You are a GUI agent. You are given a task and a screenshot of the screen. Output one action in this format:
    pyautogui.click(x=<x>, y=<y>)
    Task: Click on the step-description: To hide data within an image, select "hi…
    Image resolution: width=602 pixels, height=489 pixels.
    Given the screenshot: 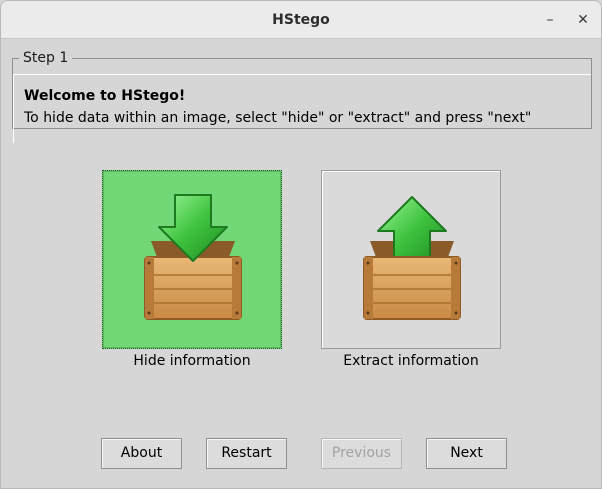 What is the action you would take?
    pyautogui.click(x=278, y=118)
    